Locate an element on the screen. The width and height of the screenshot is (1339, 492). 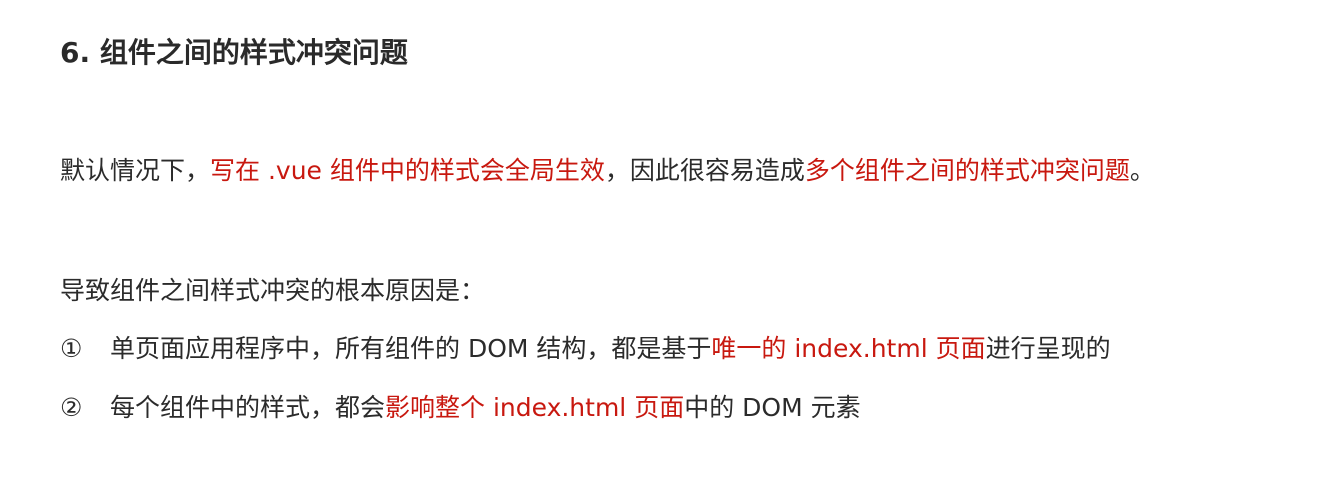
section-heading: 6. 组件之间的样式冲突问题 is located at coordinates (234, 52).